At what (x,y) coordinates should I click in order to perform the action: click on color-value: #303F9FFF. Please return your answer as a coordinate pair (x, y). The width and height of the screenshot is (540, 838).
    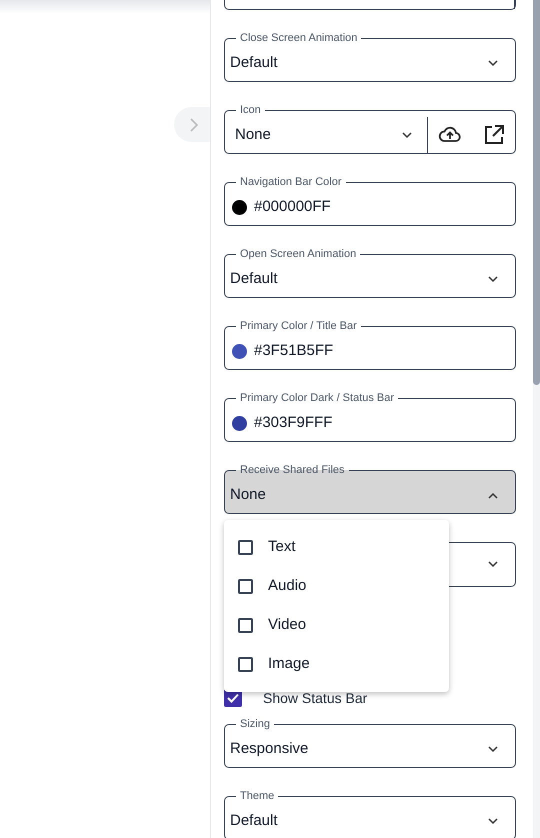
    Looking at the image, I should click on (293, 423).